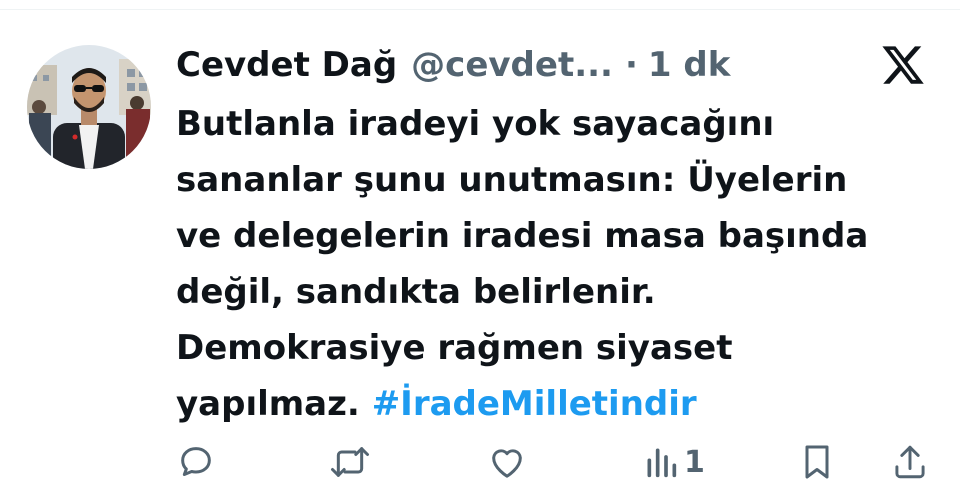 This screenshot has height=497, width=960. I want to click on views-button: 1, so click(674, 462).